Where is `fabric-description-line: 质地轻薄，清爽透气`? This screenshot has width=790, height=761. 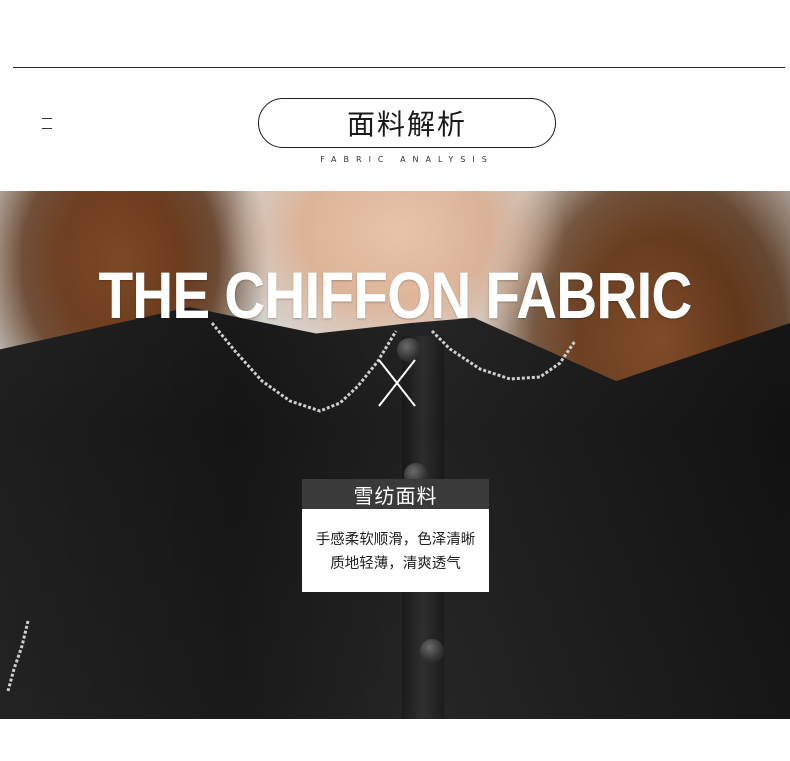
fabric-description-line: 质地轻薄，清爽透气 is located at coordinates (395, 564).